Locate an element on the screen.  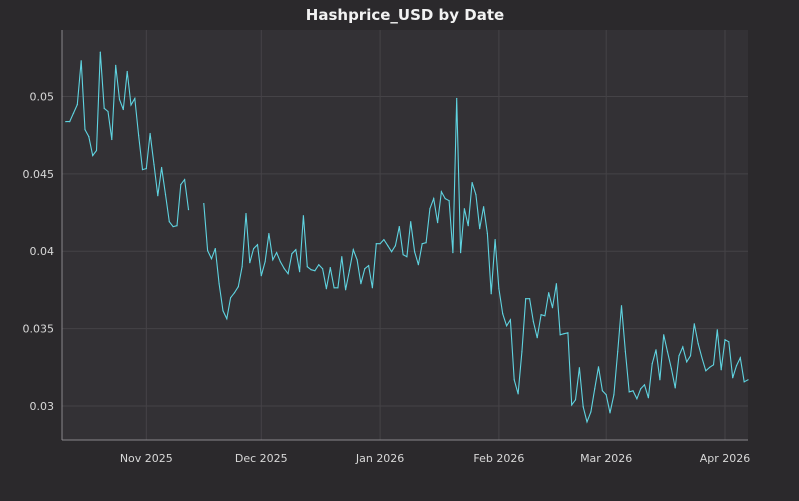
y-axis-ticks: 0.03 0.035 0.04 0.045 0.05 is located at coordinates (39, 252).